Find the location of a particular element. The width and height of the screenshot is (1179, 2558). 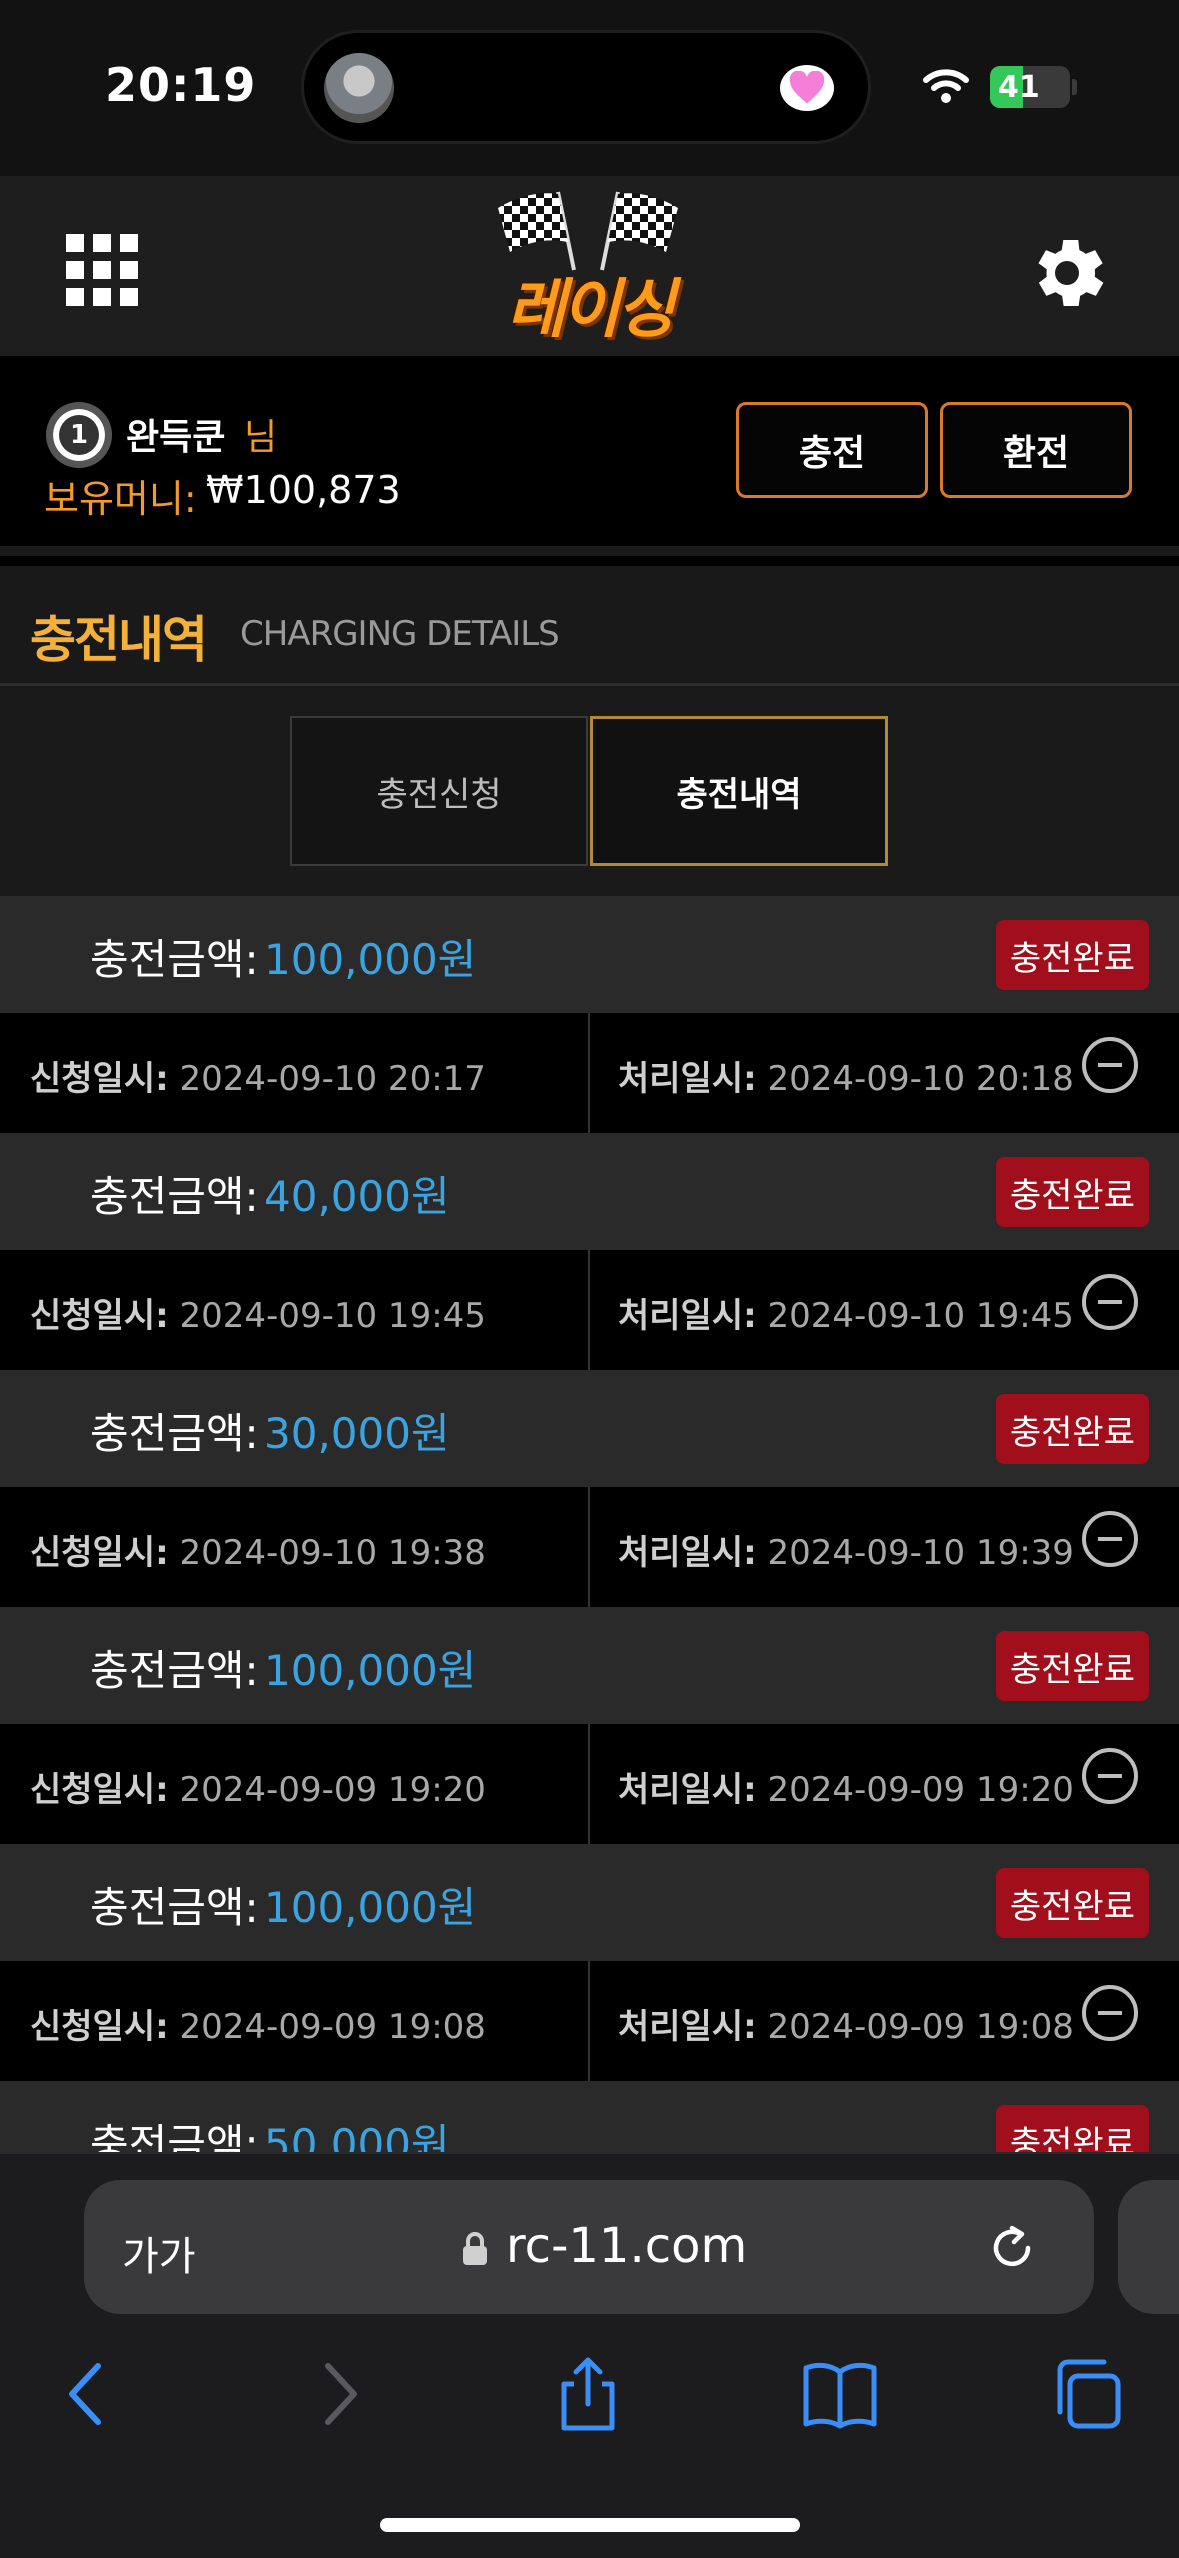

request-time: 신청일시: 2024-09-10 19:45 is located at coordinates (258, 1312).